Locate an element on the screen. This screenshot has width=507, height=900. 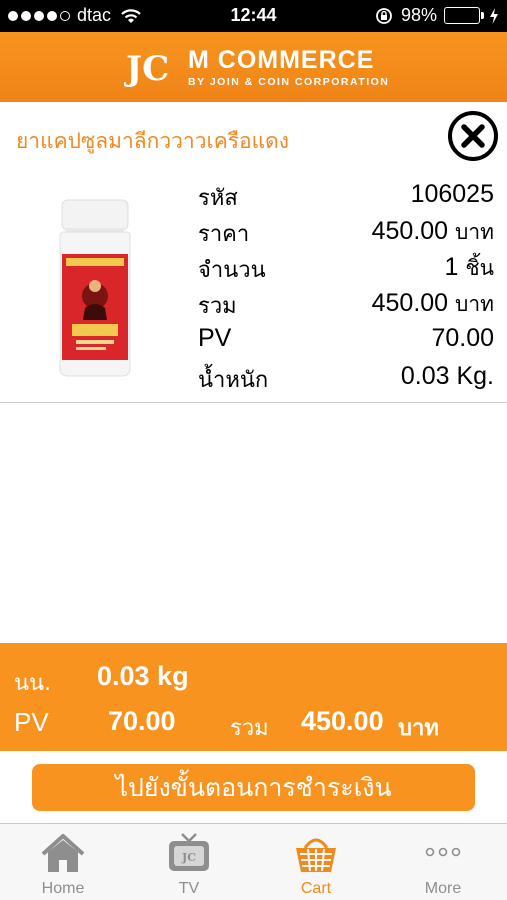
checkout-area: ไปยังขั้นตอนการชำระเงิน is located at coordinates (253, 787).